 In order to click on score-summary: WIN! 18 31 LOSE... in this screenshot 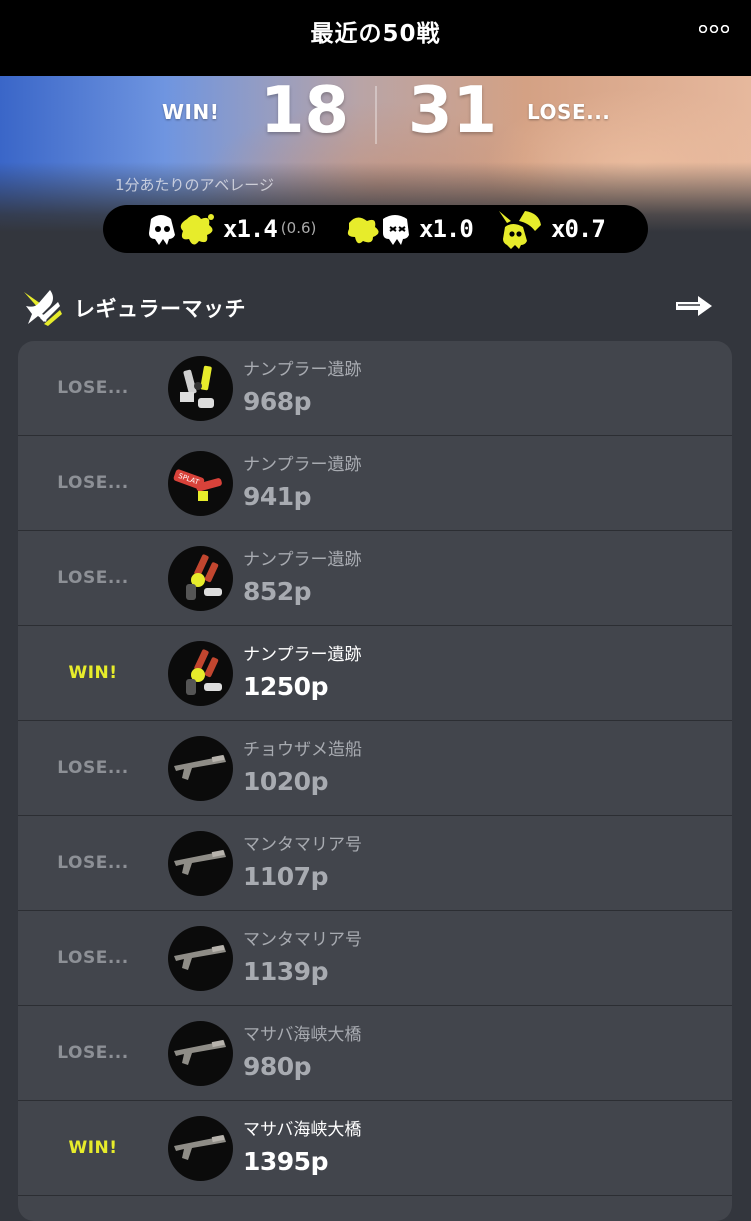, I will do `click(375, 126)`.